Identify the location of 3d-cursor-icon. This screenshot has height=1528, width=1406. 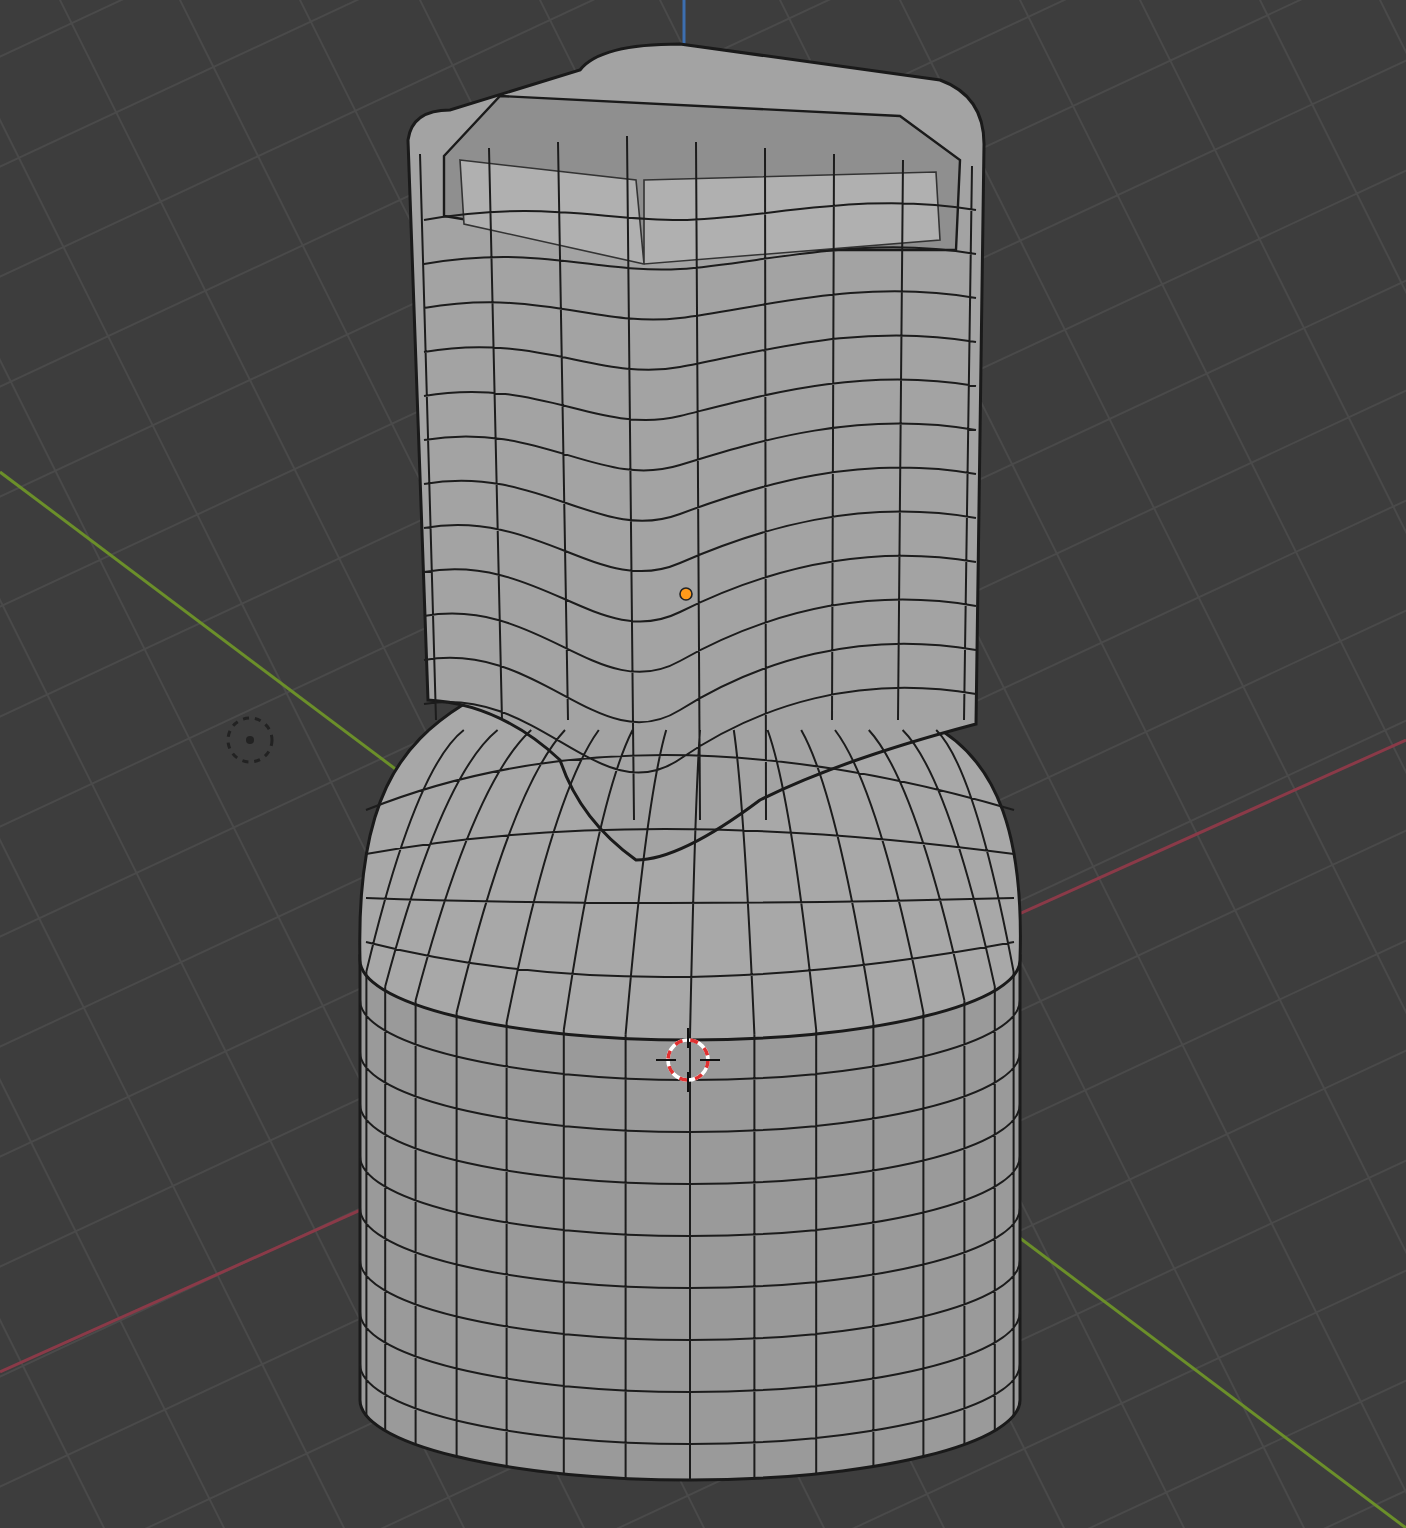
(688, 1060).